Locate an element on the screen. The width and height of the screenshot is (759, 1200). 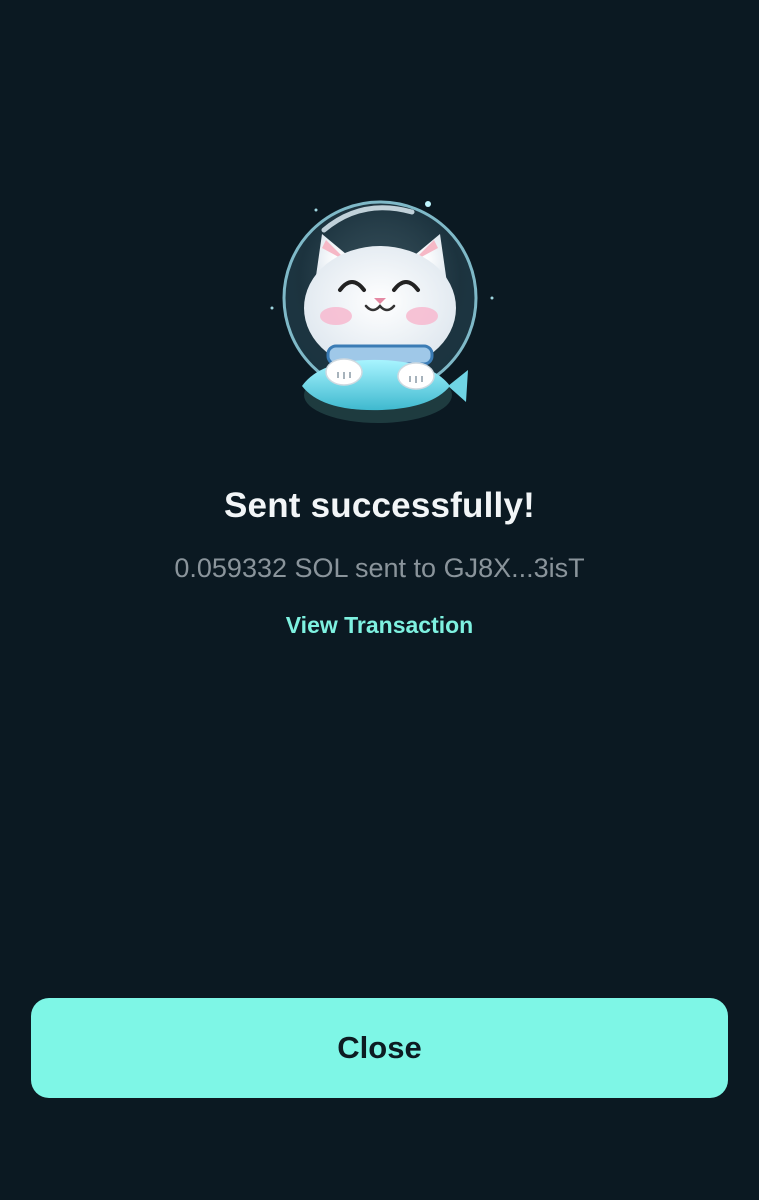
close-button-label: Close is located at coordinates (379, 1047).